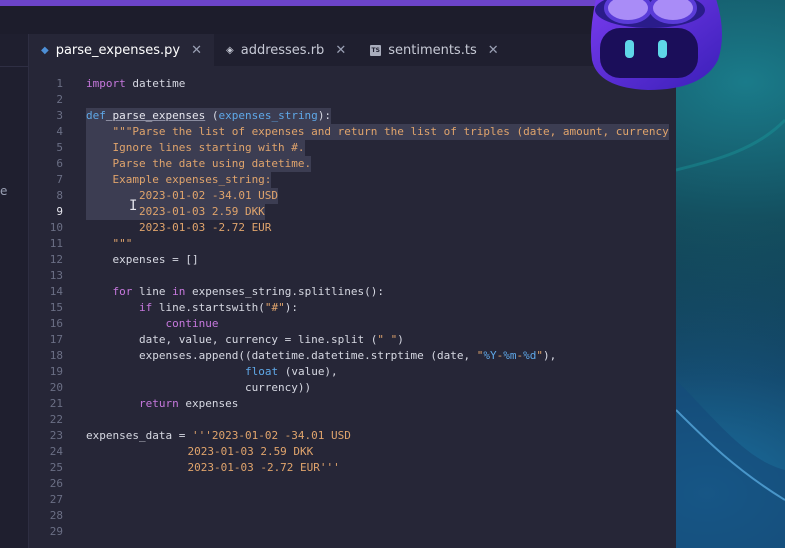  Describe the element at coordinates (139, 435) in the screenshot. I see `code-text: expenses_data =` at that location.